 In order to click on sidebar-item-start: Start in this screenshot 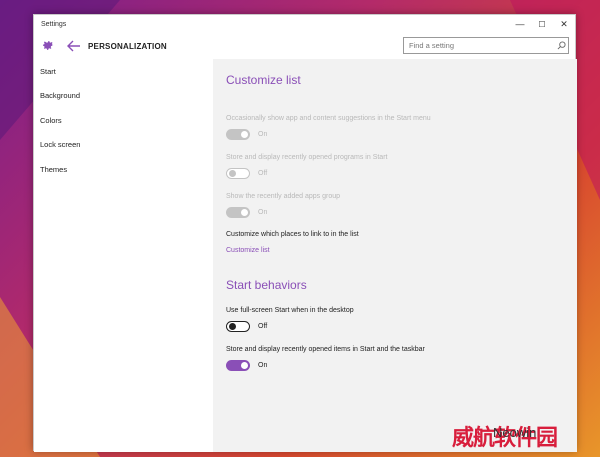, I will do `click(123, 71)`.